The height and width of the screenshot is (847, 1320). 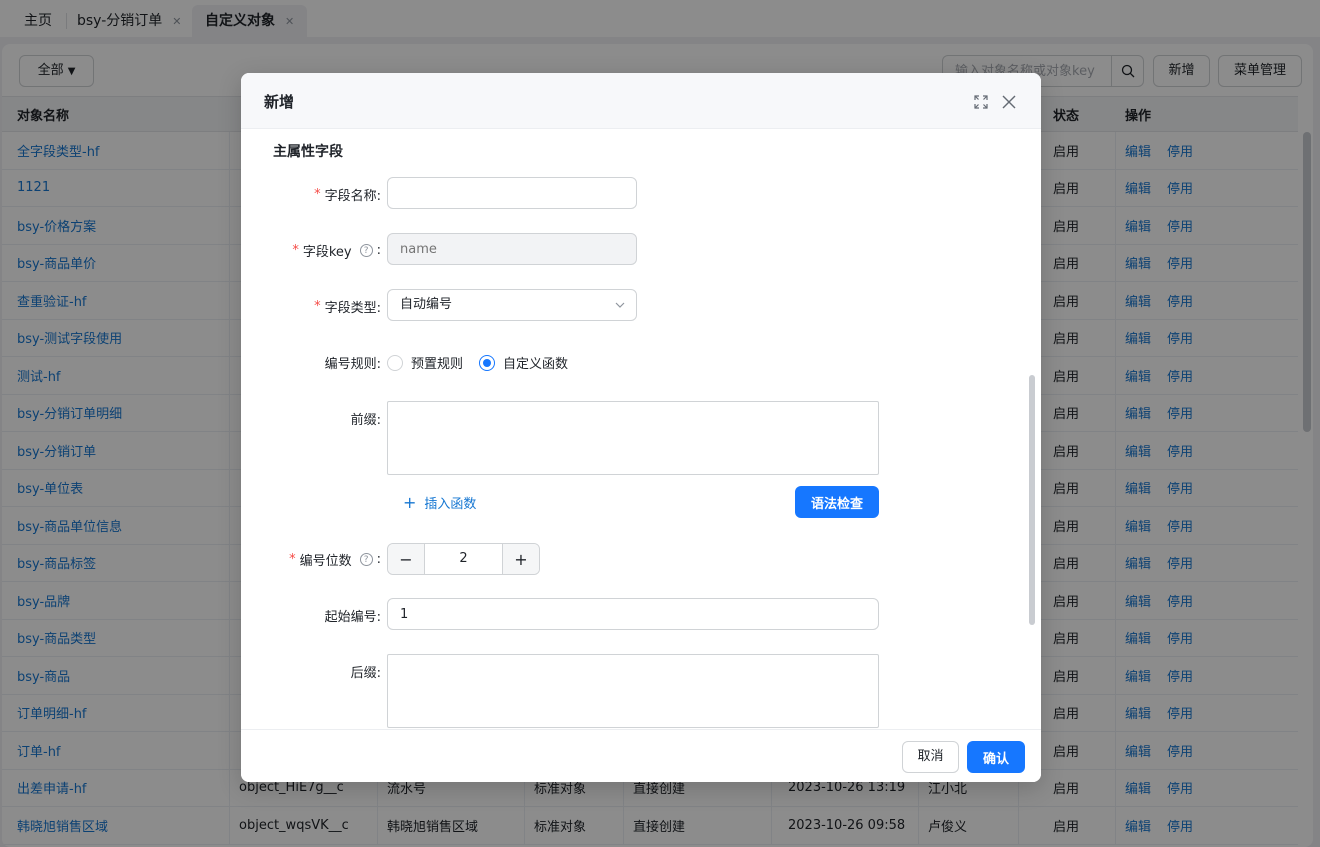 I want to click on link-label: 插入函数, so click(x=450, y=504).